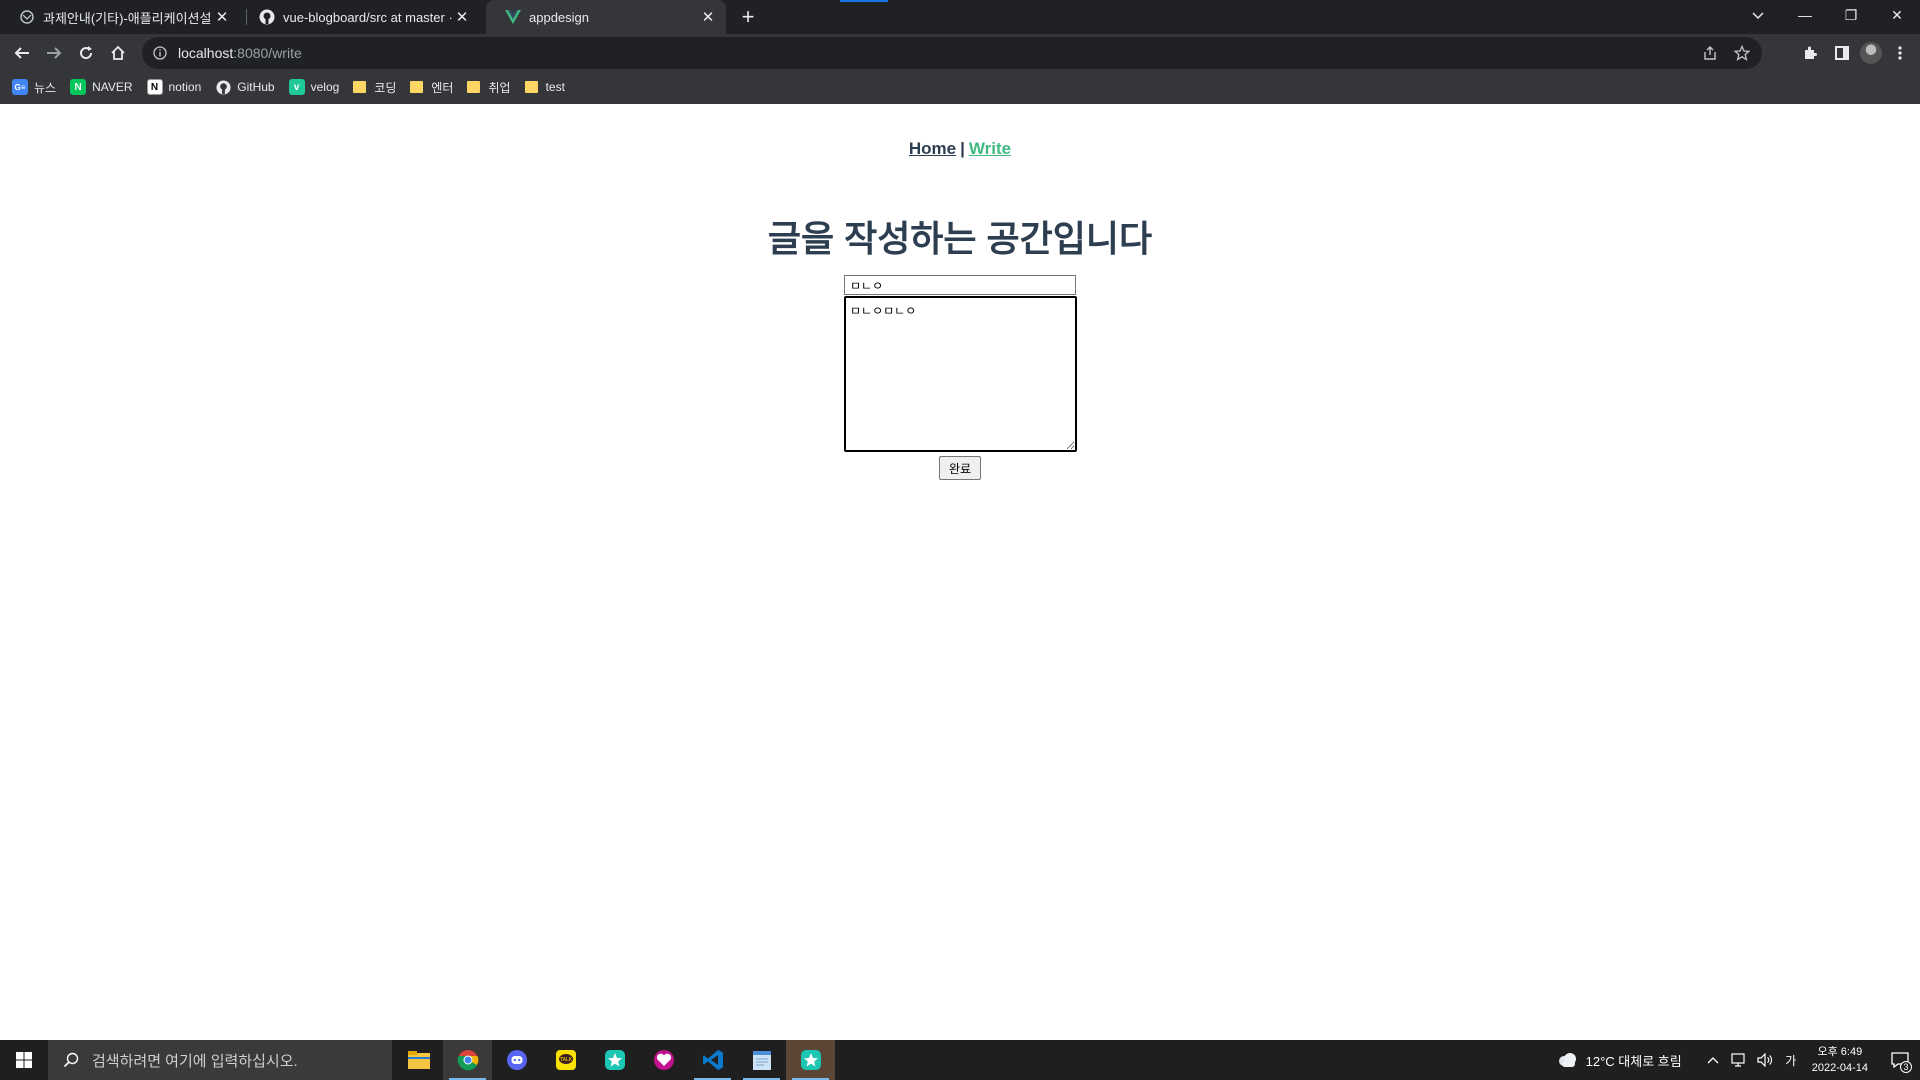  I want to click on address-bar: localhost:8080/write, so click(952, 53).